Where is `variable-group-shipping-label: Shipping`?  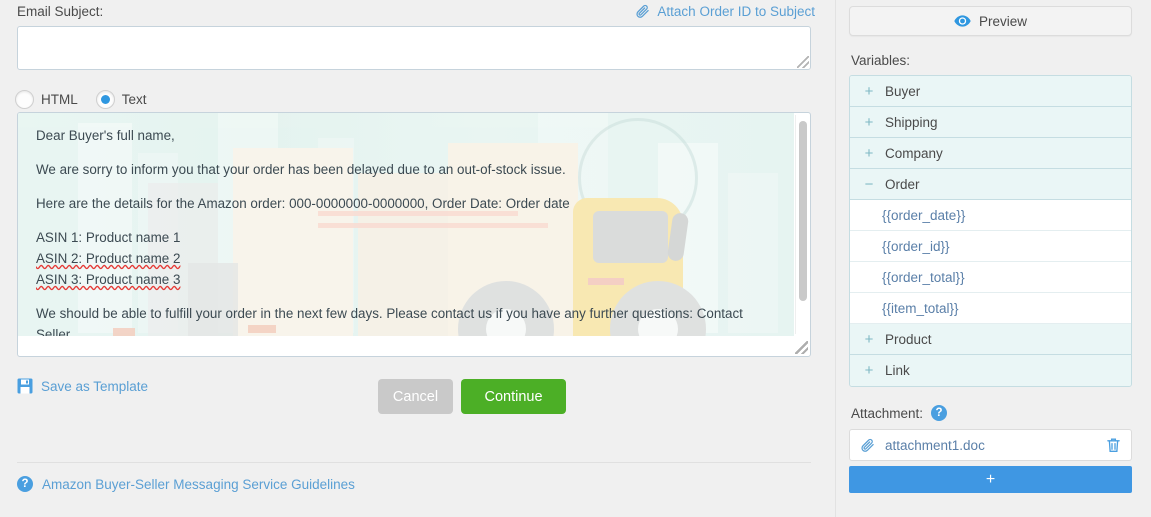
variable-group-shipping-label: Shipping is located at coordinates (911, 122).